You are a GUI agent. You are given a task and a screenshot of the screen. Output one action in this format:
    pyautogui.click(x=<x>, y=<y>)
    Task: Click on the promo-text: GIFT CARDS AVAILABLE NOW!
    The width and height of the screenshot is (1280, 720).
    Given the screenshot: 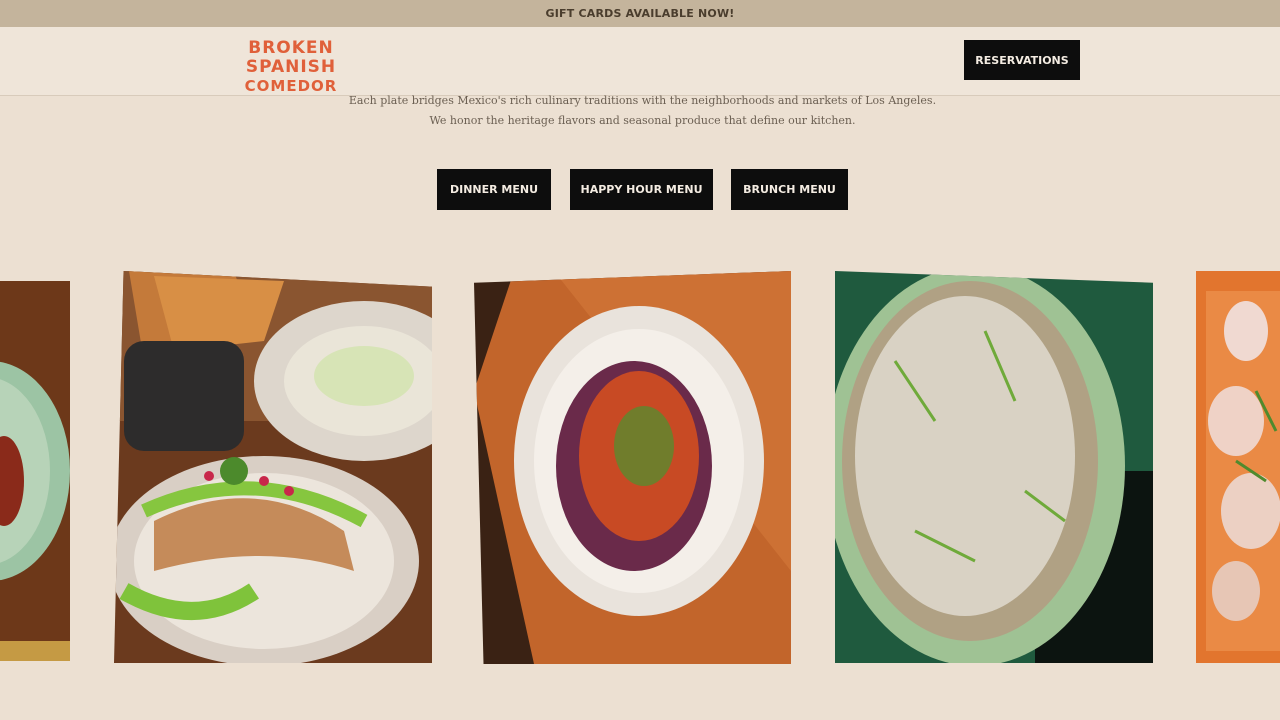 What is the action you would take?
    pyautogui.click(x=639, y=13)
    